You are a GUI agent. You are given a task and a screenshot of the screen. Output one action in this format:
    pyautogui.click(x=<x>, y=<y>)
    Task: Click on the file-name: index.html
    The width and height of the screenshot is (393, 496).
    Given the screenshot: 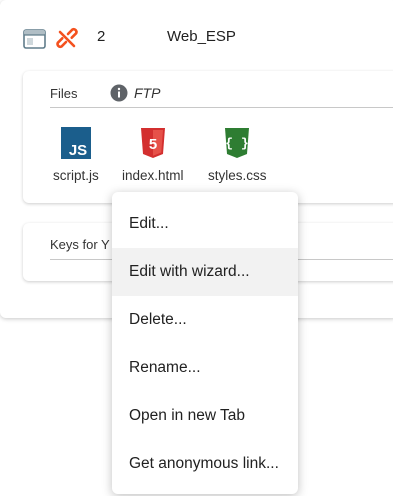 What is the action you would take?
    pyautogui.click(x=153, y=175)
    